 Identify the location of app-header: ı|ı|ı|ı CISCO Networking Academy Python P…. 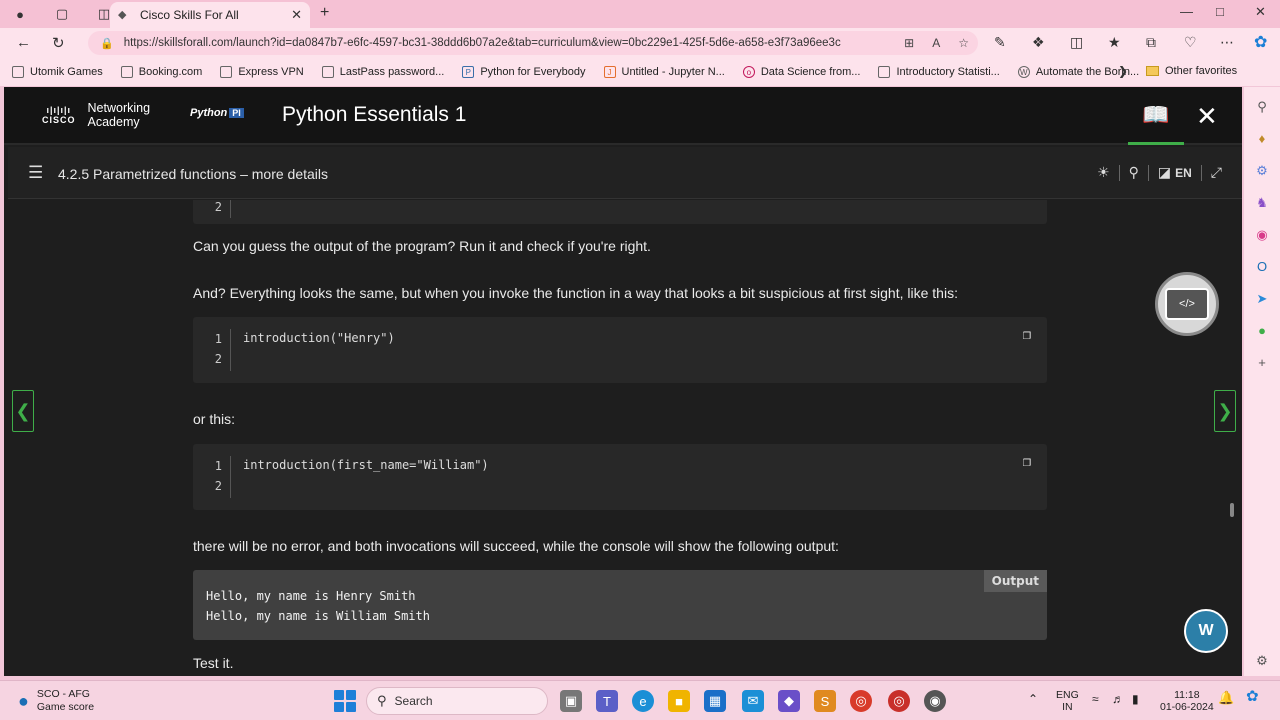
(623, 116).